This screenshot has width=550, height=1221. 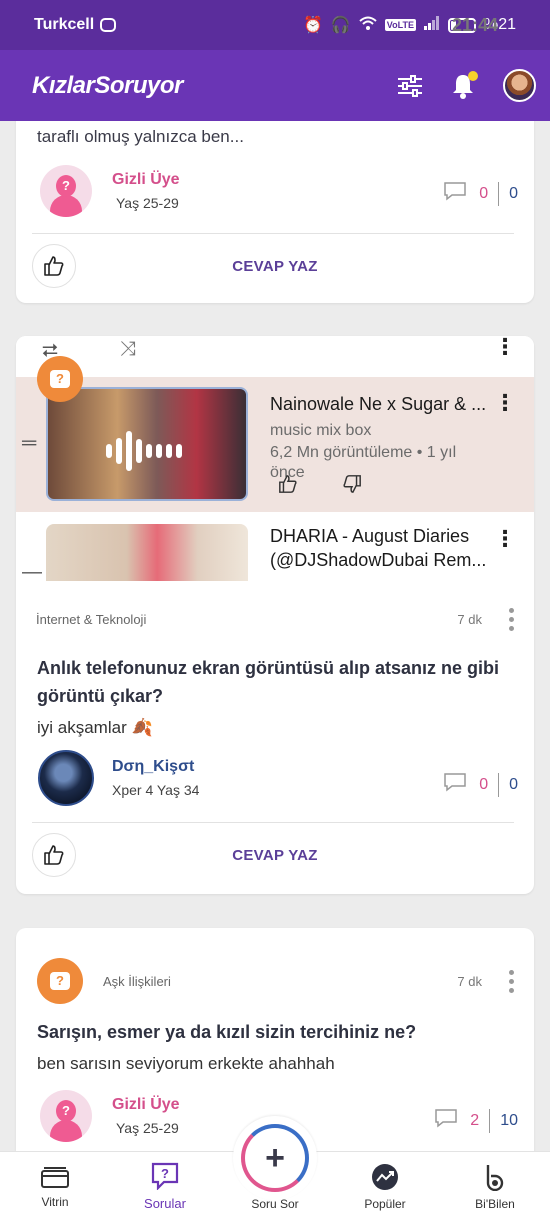 What do you see at coordinates (495, 1203) in the screenshot?
I see `nav-bibilen-label: Bi'Bilen` at bounding box center [495, 1203].